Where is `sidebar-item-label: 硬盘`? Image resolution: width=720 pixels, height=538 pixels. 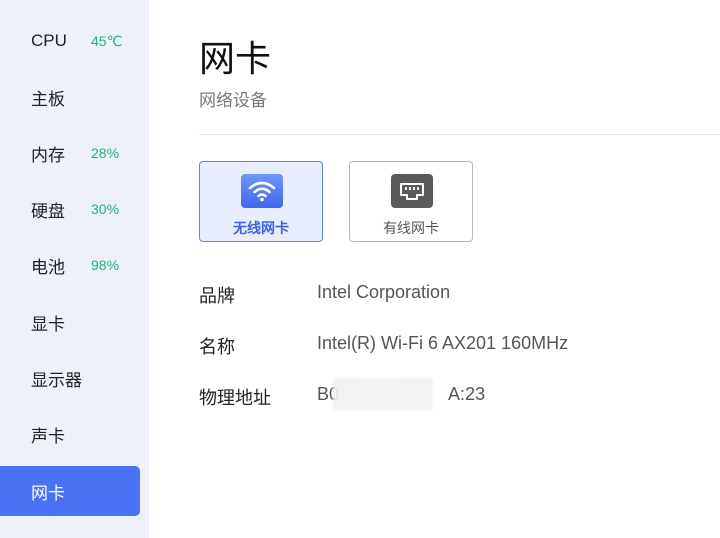
sidebar-item-label: 硬盘 is located at coordinates (48, 211).